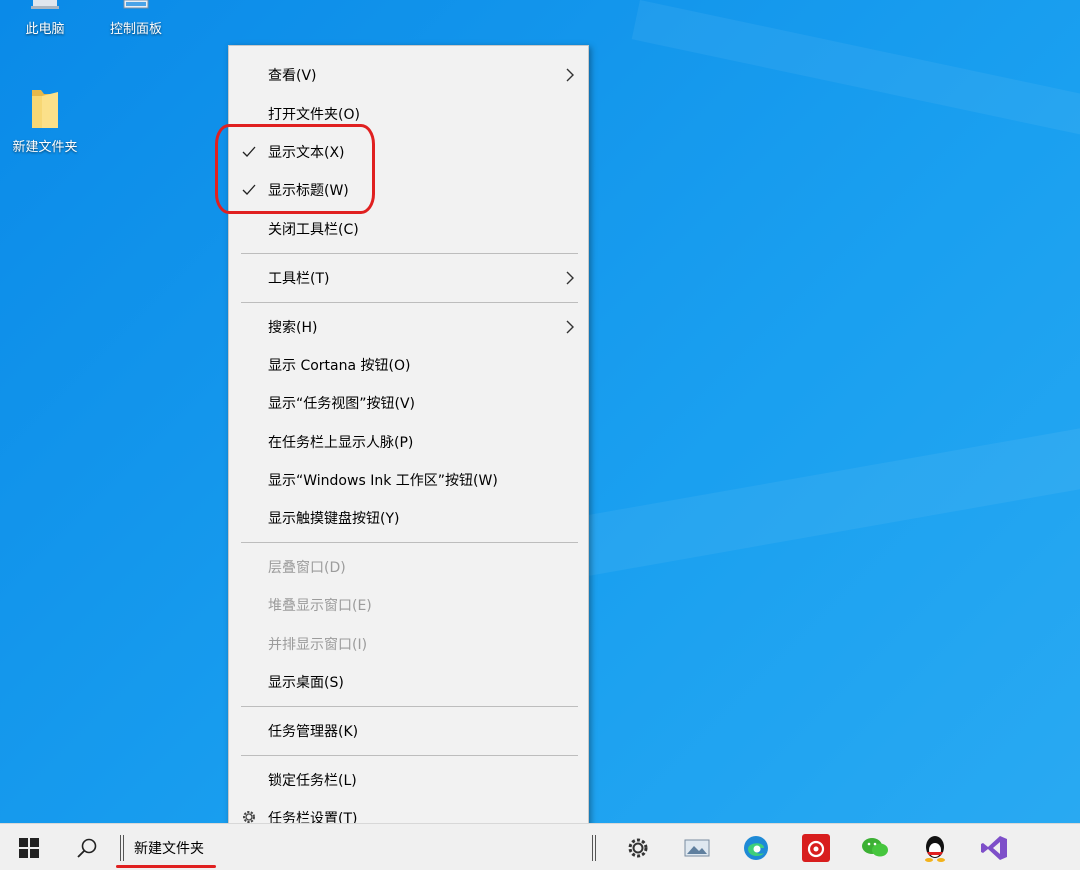 The width and height of the screenshot is (1080, 870). I want to click on start-button, so click(29, 847).